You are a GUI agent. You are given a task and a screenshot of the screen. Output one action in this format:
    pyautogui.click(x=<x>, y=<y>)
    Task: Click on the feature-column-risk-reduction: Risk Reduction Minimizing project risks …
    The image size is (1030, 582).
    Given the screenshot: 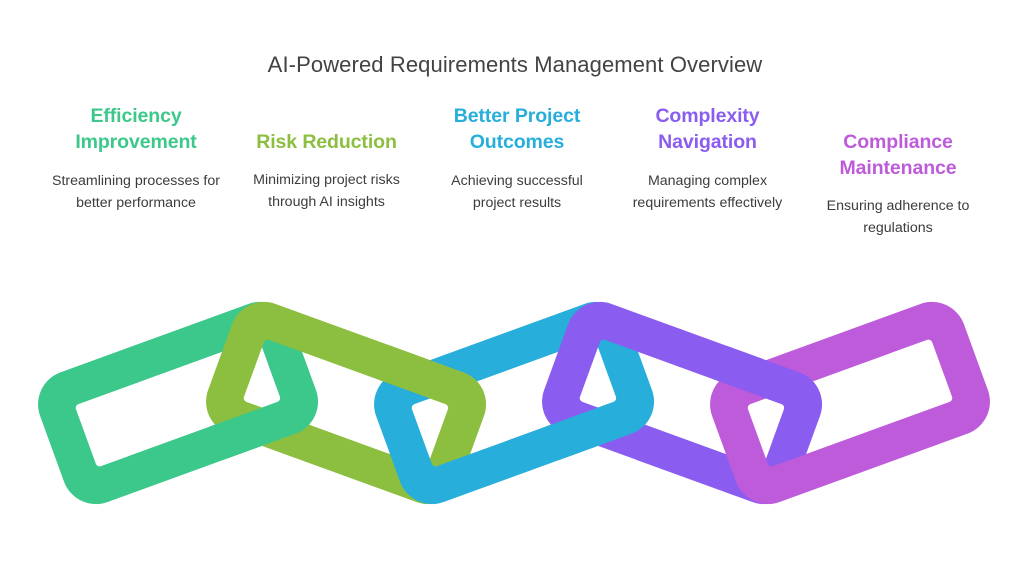 What is the action you would take?
    pyautogui.click(x=327, y=172)
    